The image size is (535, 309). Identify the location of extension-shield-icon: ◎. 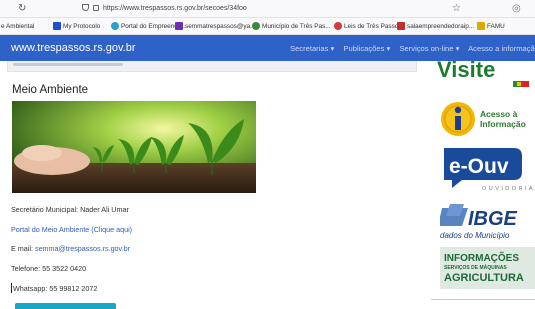
(516, 8).